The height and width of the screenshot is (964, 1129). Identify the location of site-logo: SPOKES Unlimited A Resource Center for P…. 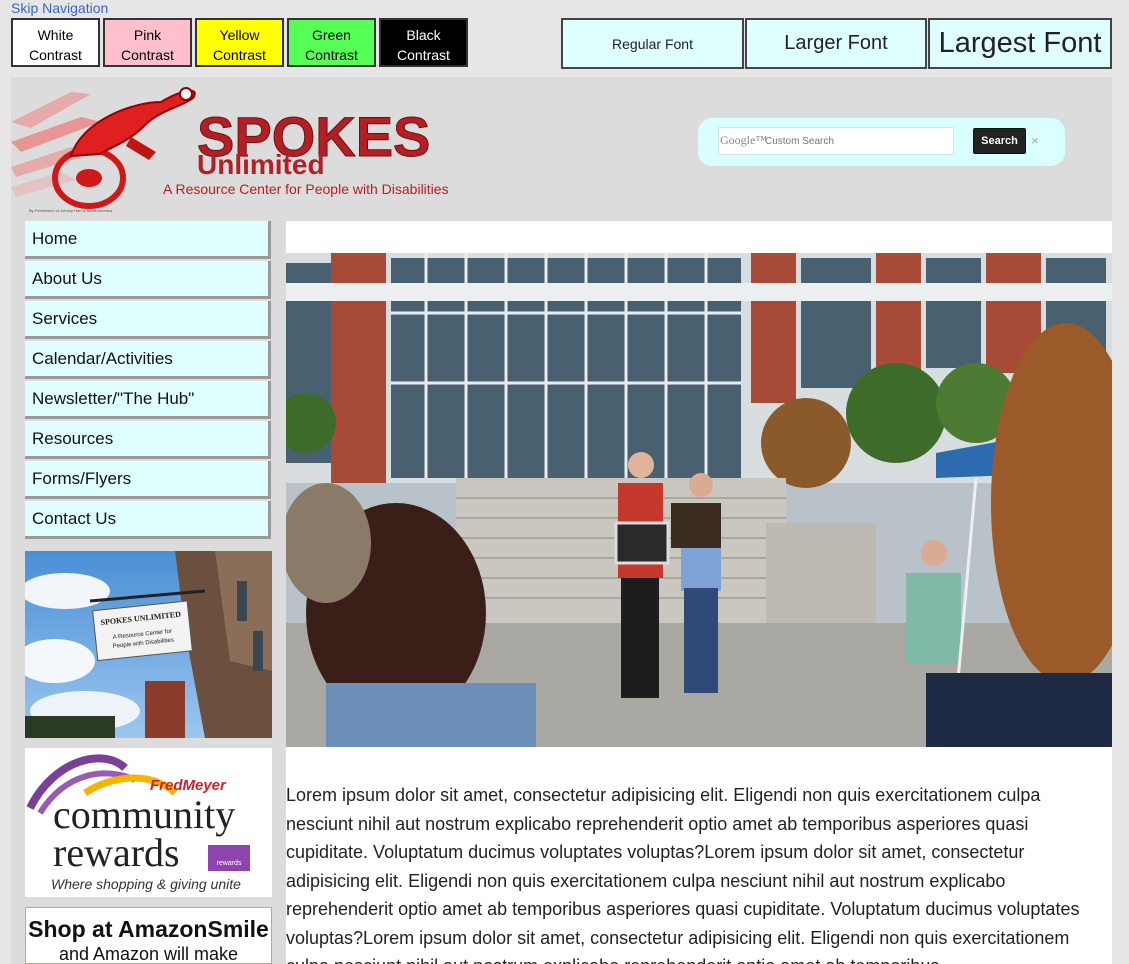
(231, 148).